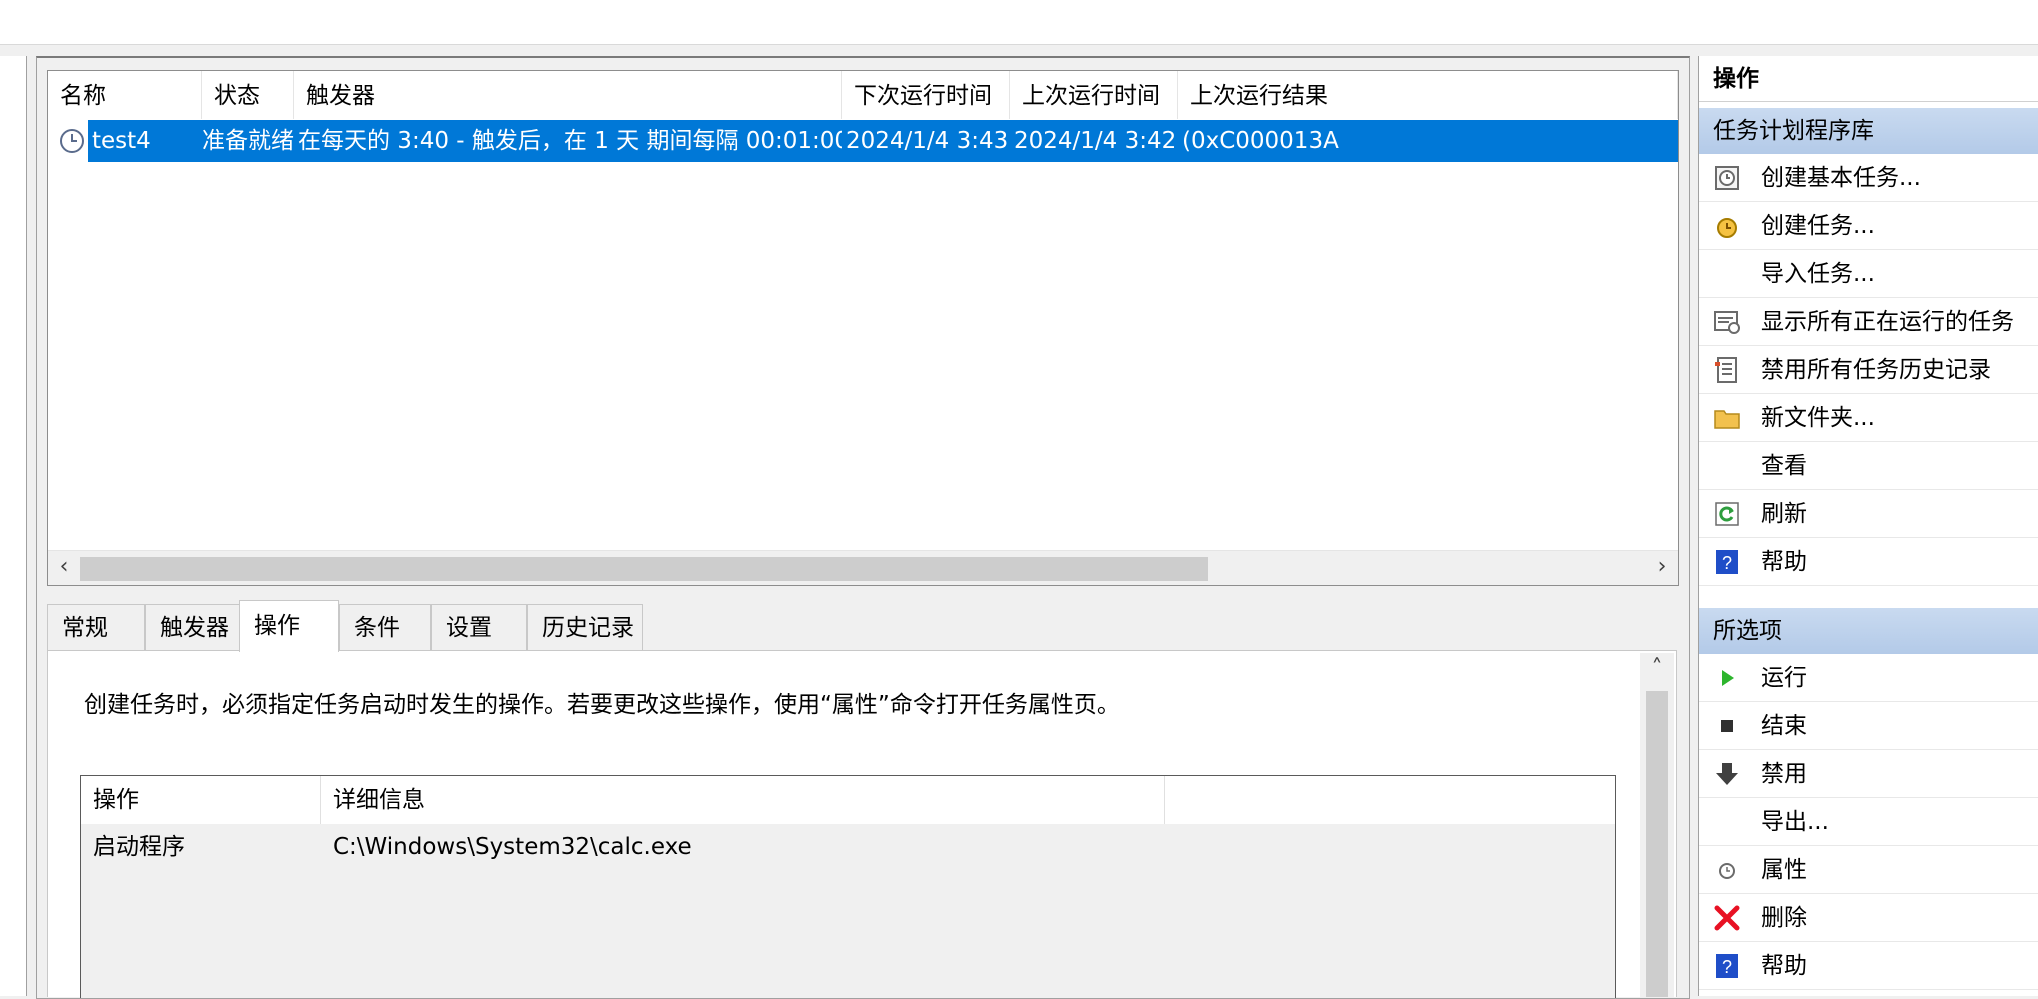 Image resolution: width=2038 pixels, height=999 pixels. What do you see at coordinates (1428, 95) in the screenshot?
I see `column-header-last-result: 上次运行结果` at bounding box center [1428, 95].